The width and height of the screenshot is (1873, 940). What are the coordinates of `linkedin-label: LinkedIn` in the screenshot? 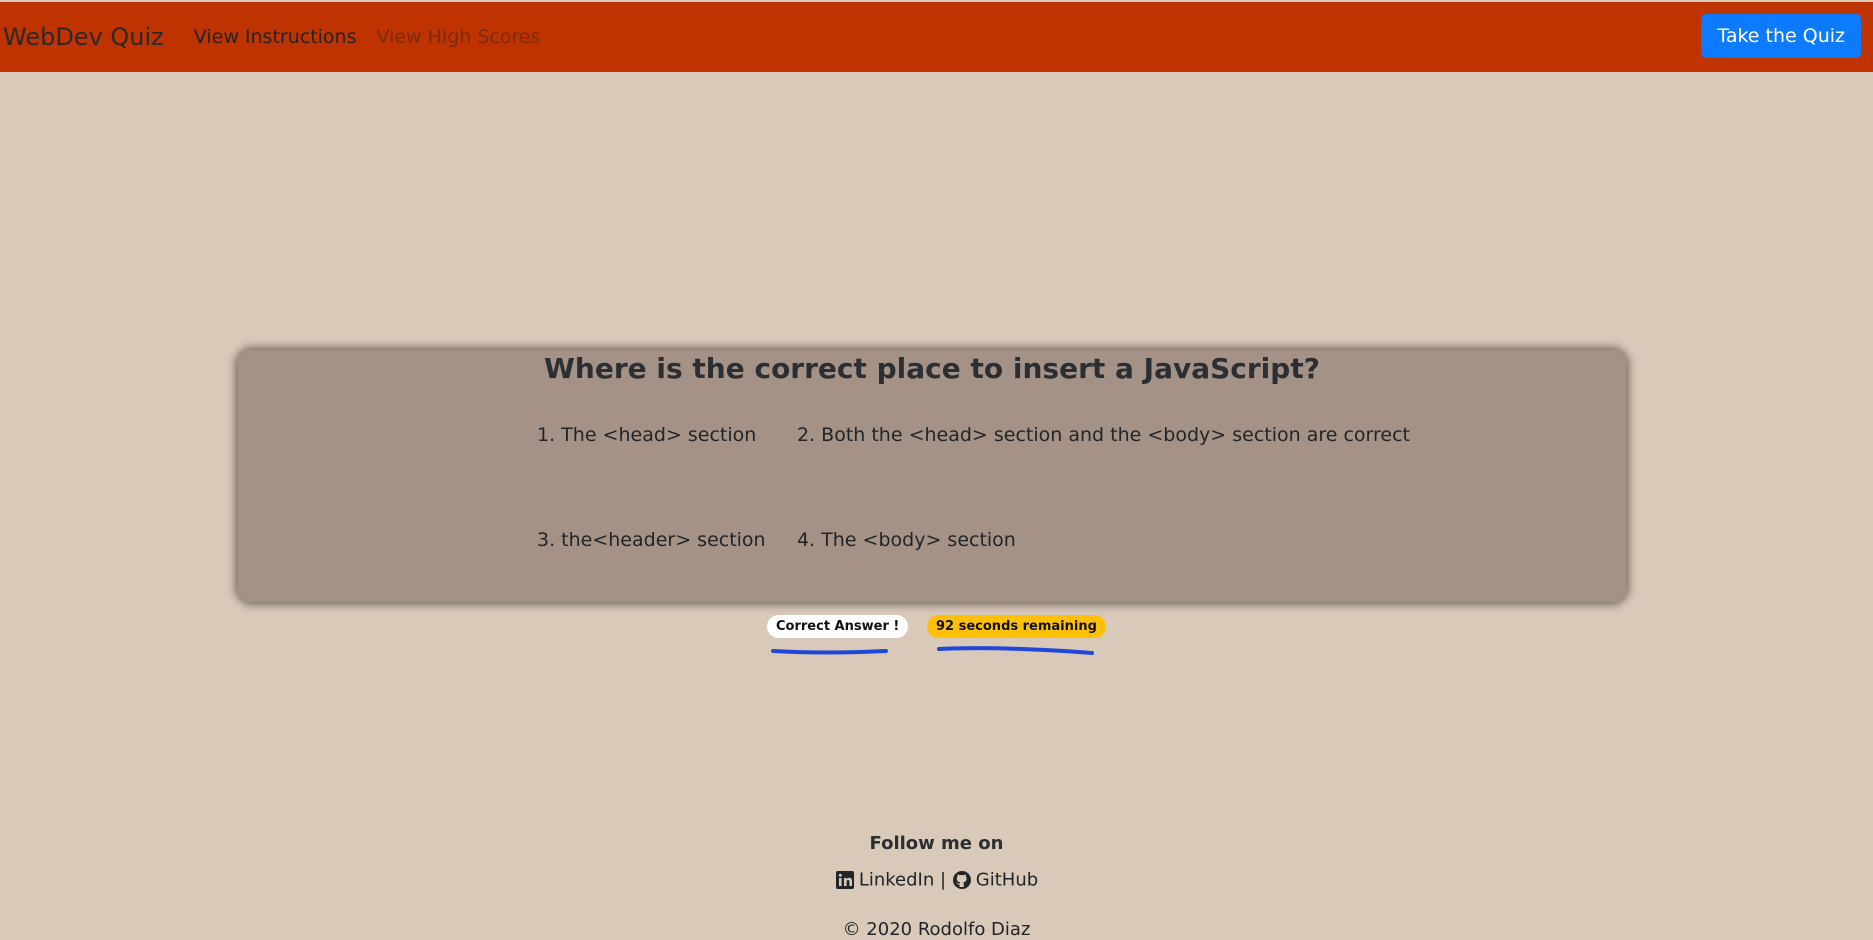 It's located at (896, 880).